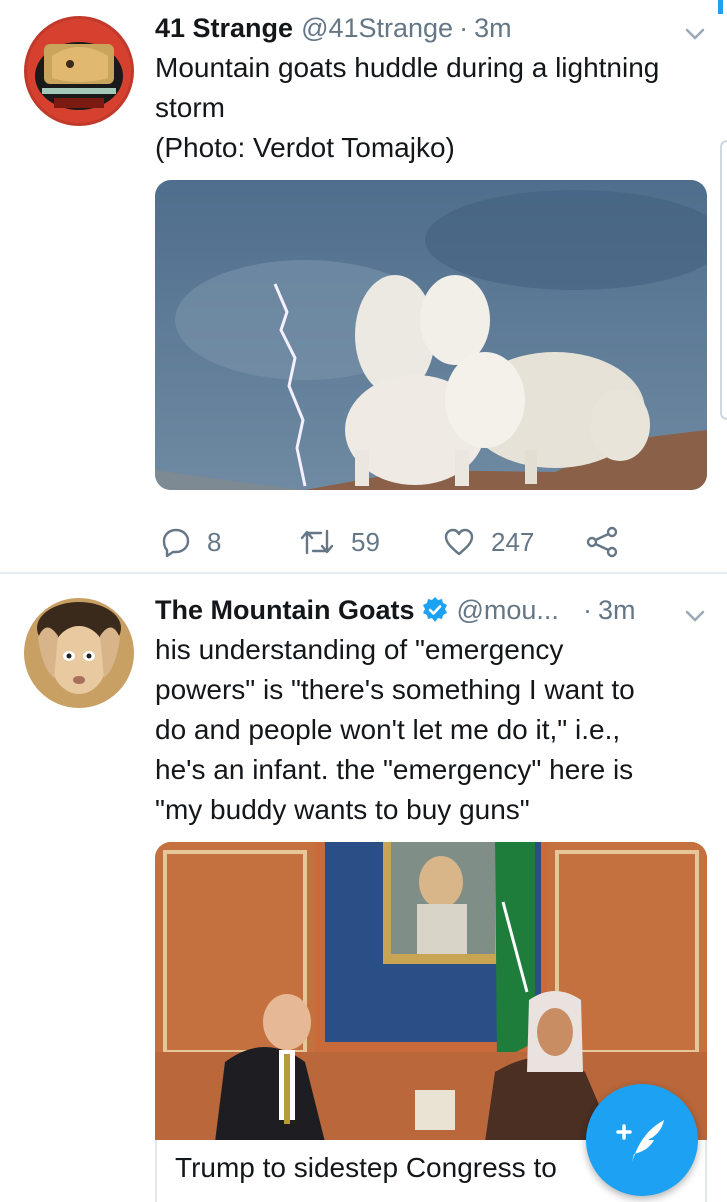 The image size is (727, 1202). What do you see at coordinates (342, 809) in the screenshot?
I see `tweet-text-line: "my buddy wants to buy guns"` at bounding box center [342, 809].